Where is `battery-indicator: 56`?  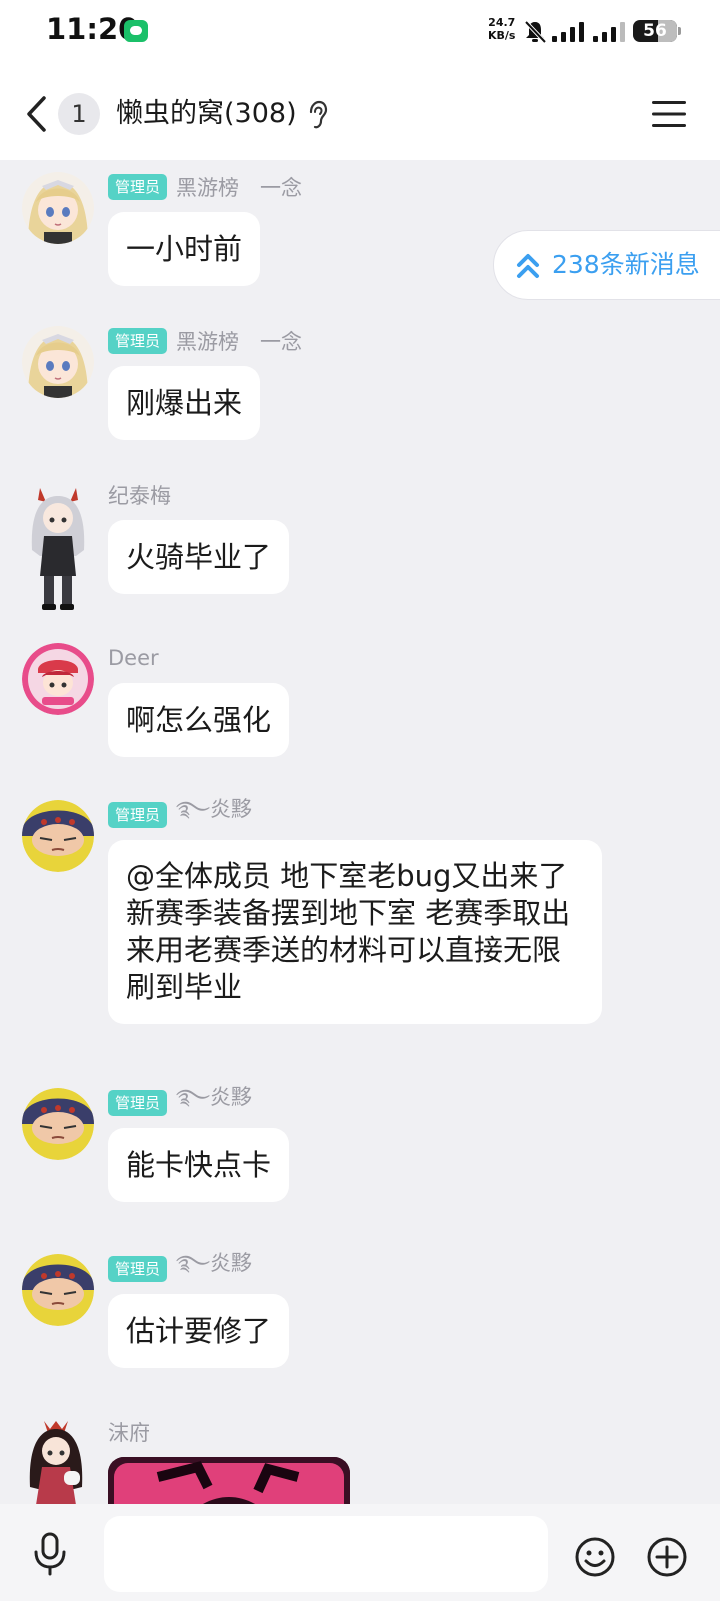
battery-indicator: 56 is located at coordinates (657, 31).